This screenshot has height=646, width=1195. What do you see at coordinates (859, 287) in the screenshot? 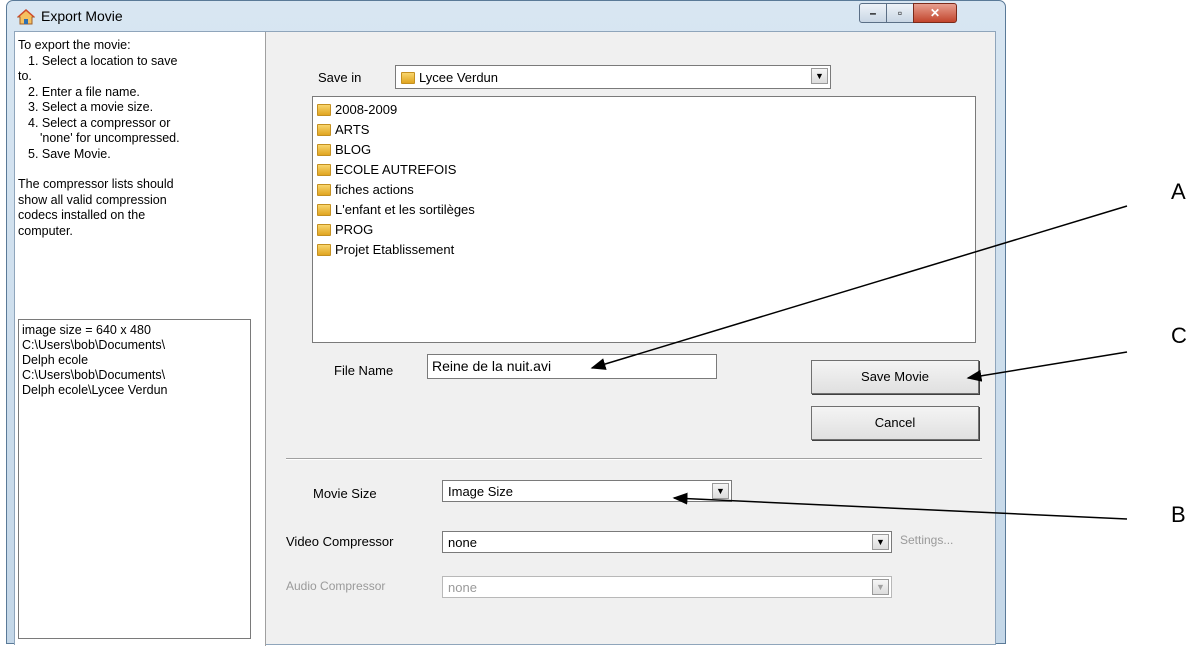
I see `arrow-a` at bounding box center [859, 287].